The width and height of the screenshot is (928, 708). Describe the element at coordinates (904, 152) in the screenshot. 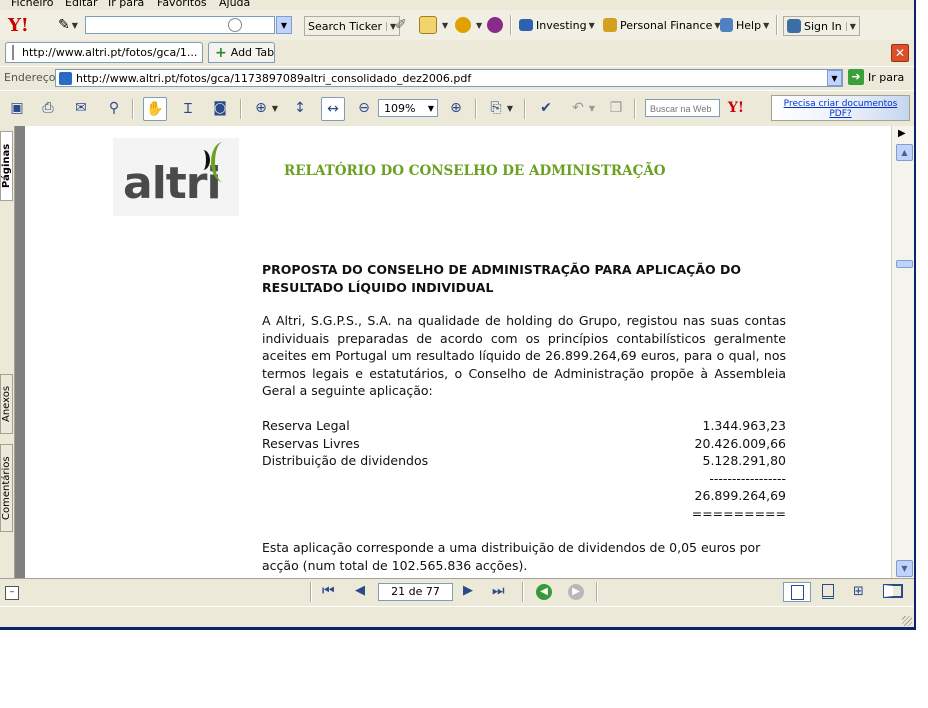

I see `scroll-up-button: ▲` at that location.